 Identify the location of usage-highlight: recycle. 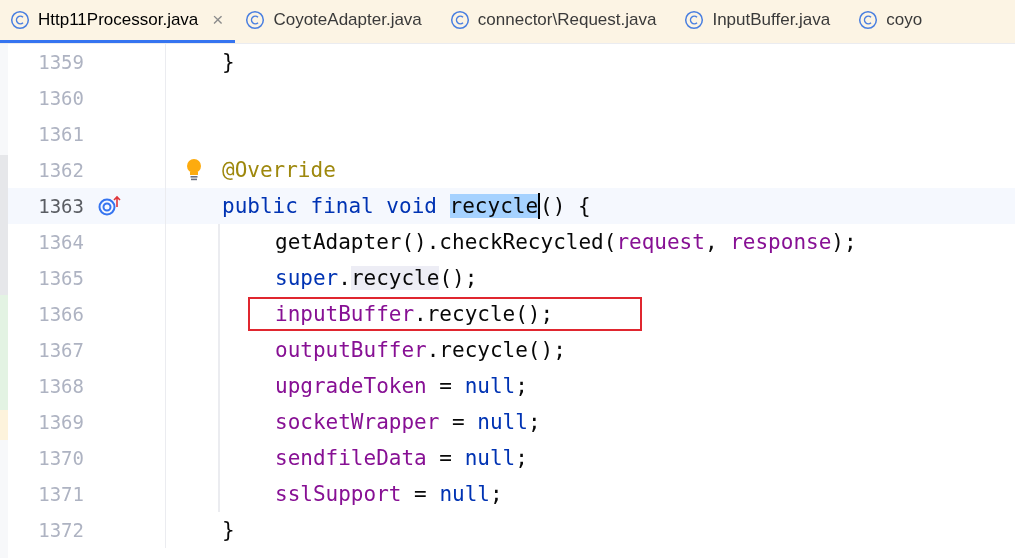
(395, 278).